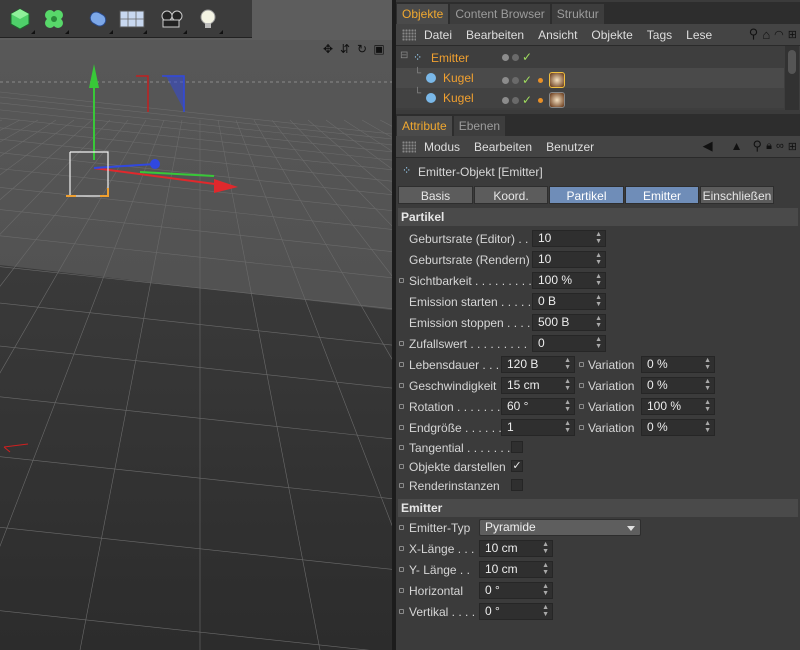 The width and height of the screenshot is (800, 650). What do you see at coordinates (577, 14) in the screenshot?
I see `tab-struktur: Struktur` at bounding box center [577, 14].